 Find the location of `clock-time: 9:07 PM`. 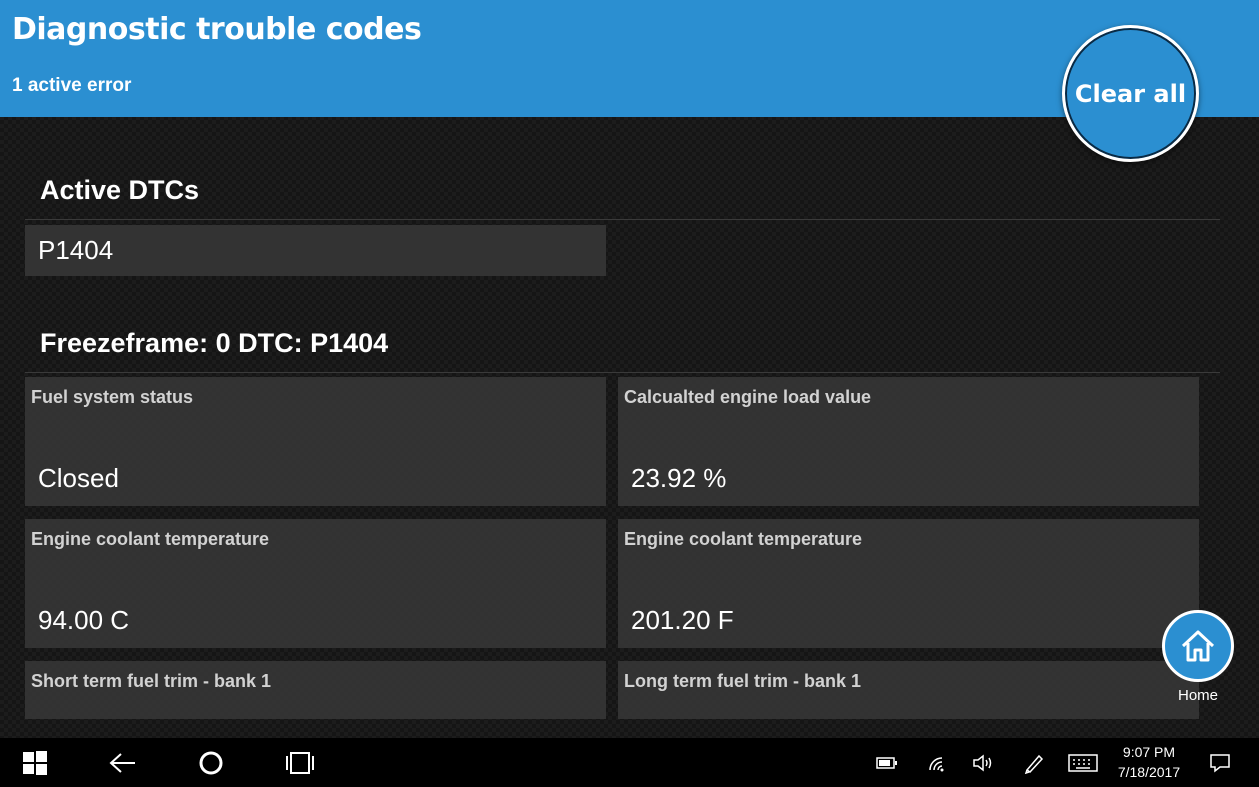

clock-time: 9:07 PM is located at coordinates (1149, 752).